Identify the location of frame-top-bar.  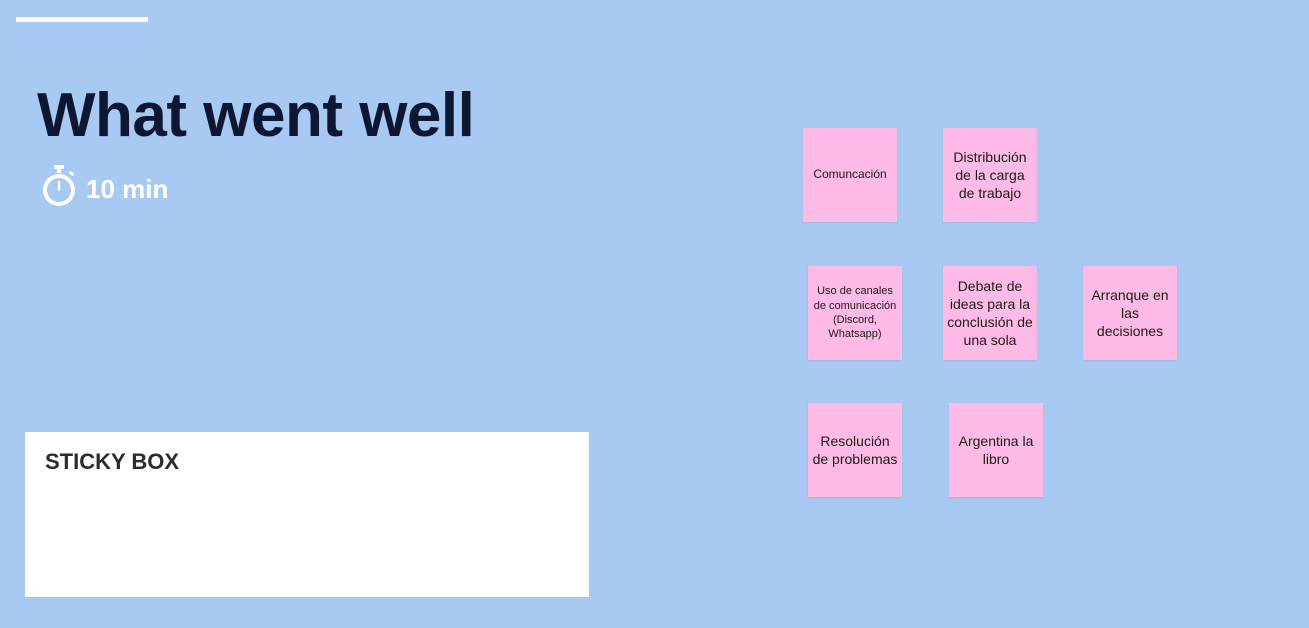
(82, 19).